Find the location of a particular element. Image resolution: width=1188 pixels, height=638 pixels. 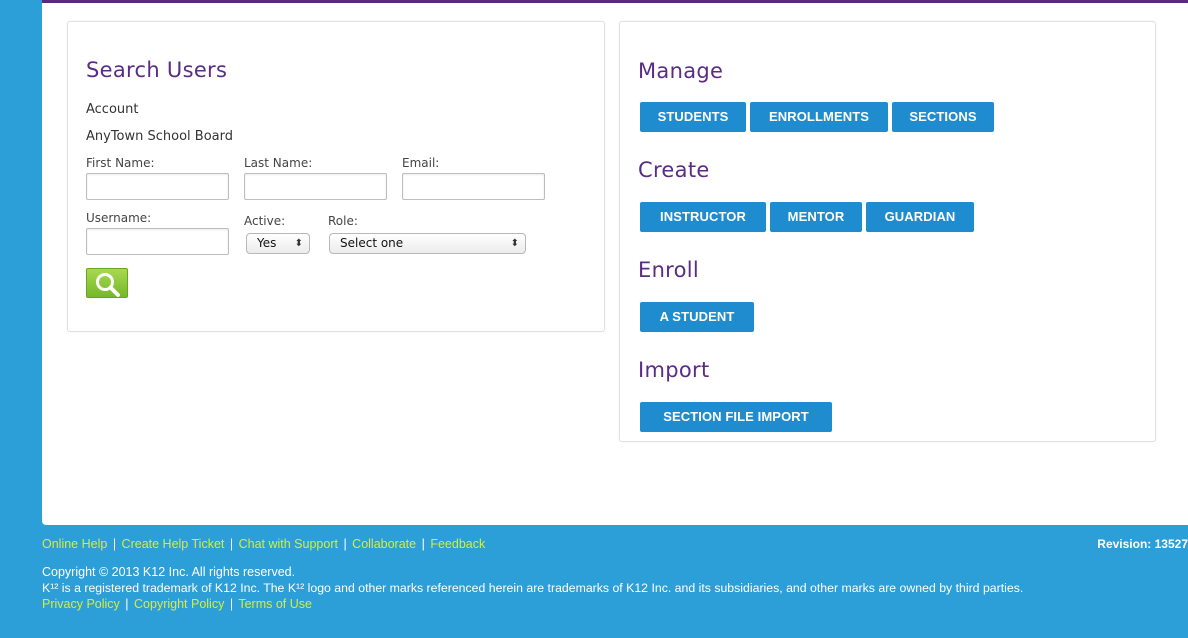

role-select-value: Select one is located at coordinates (372, 243).